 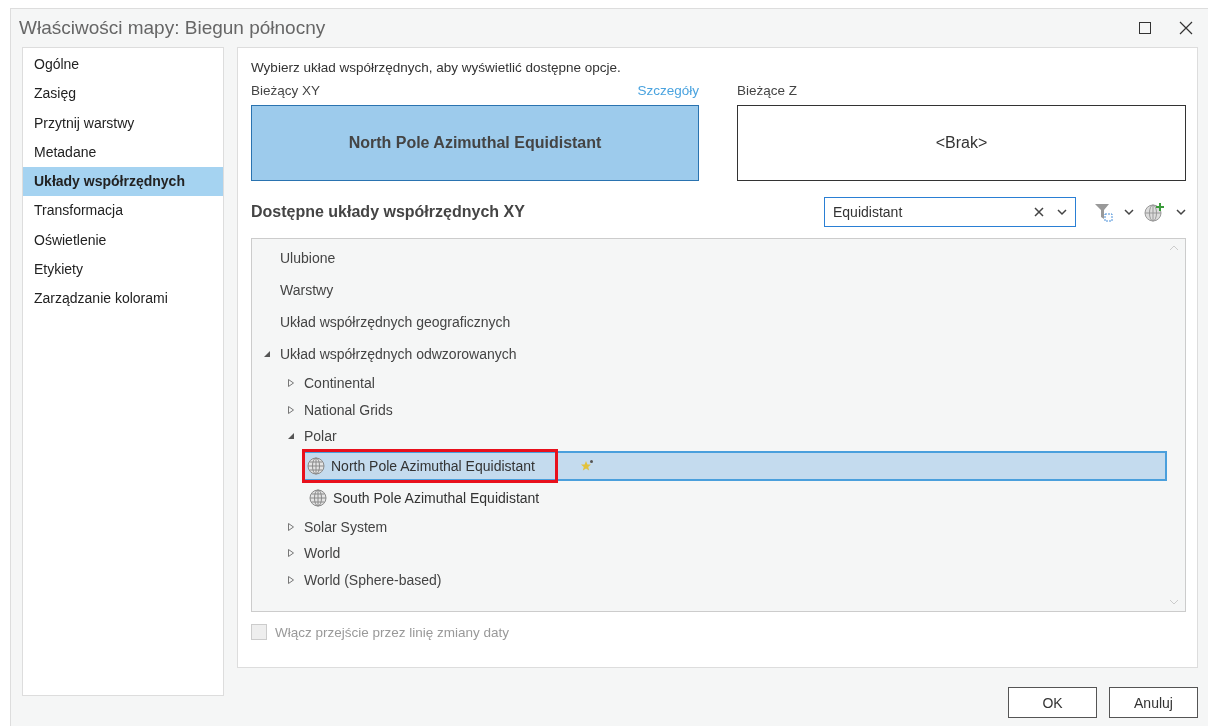 I want to click on current-z-box: <Brak>, so click(x=961, y=143).